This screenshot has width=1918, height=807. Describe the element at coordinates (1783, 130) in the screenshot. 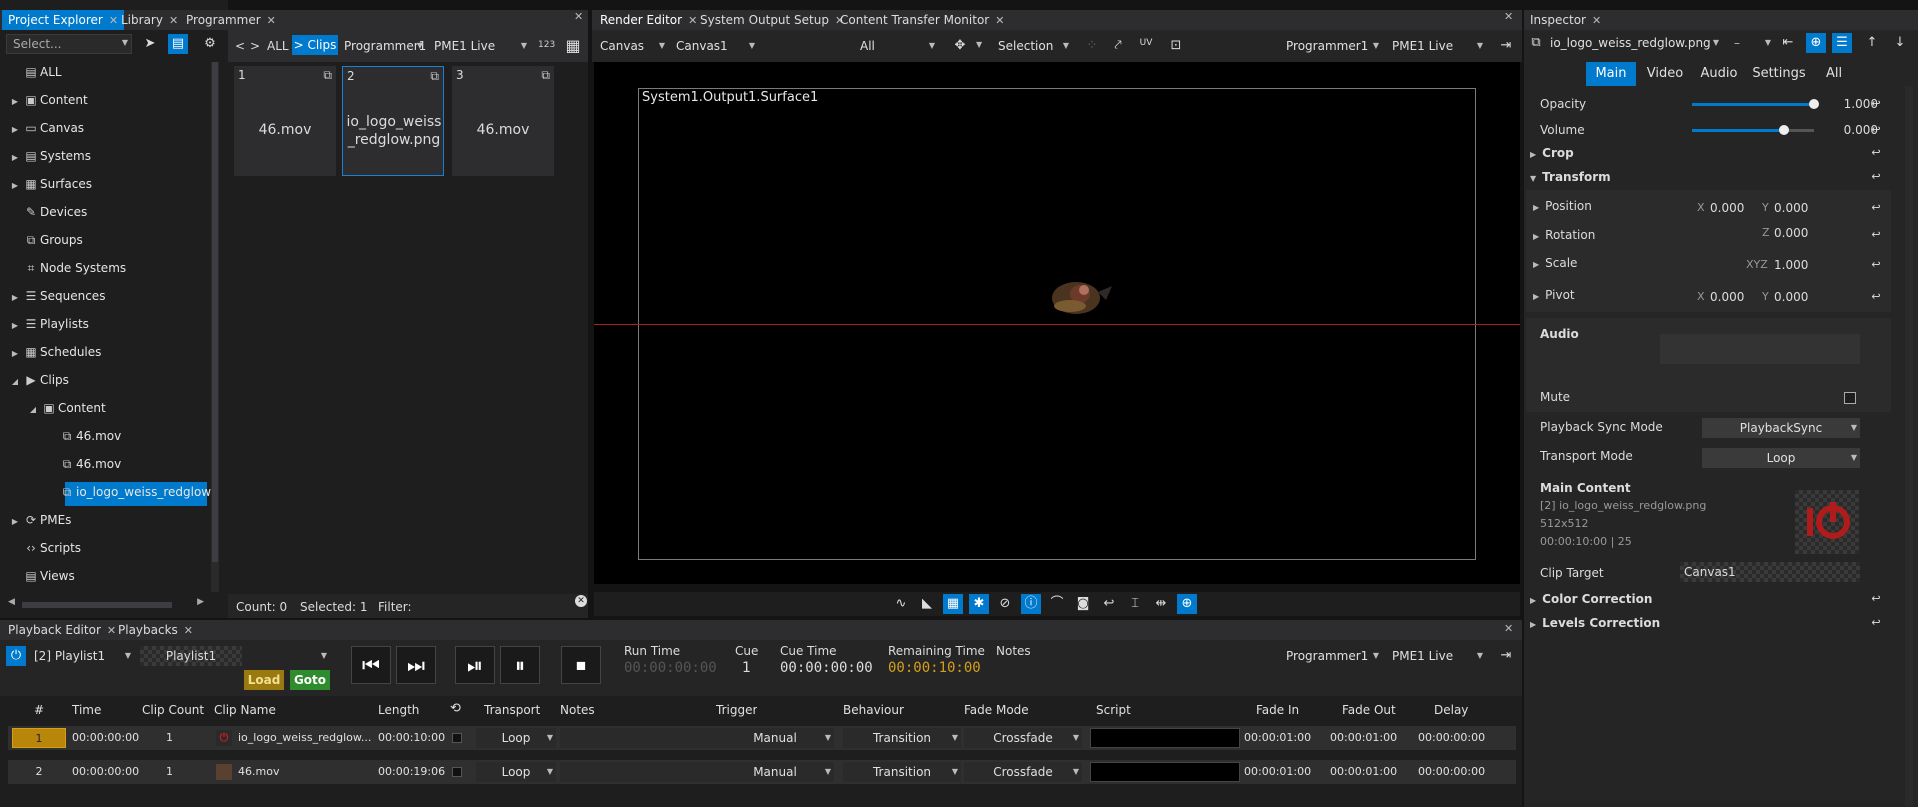

I see `volume-slider-knob` at that location.